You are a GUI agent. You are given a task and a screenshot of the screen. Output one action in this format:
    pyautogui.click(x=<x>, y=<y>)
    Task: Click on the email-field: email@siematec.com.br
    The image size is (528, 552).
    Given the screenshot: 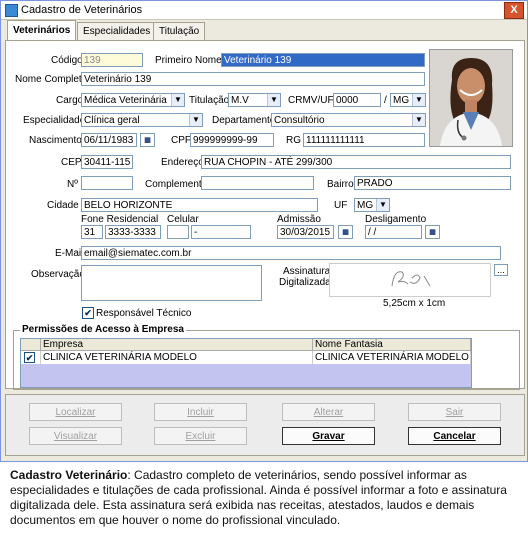 What is the action you would take?
    pyautogui.click(x=291, y=253)
    